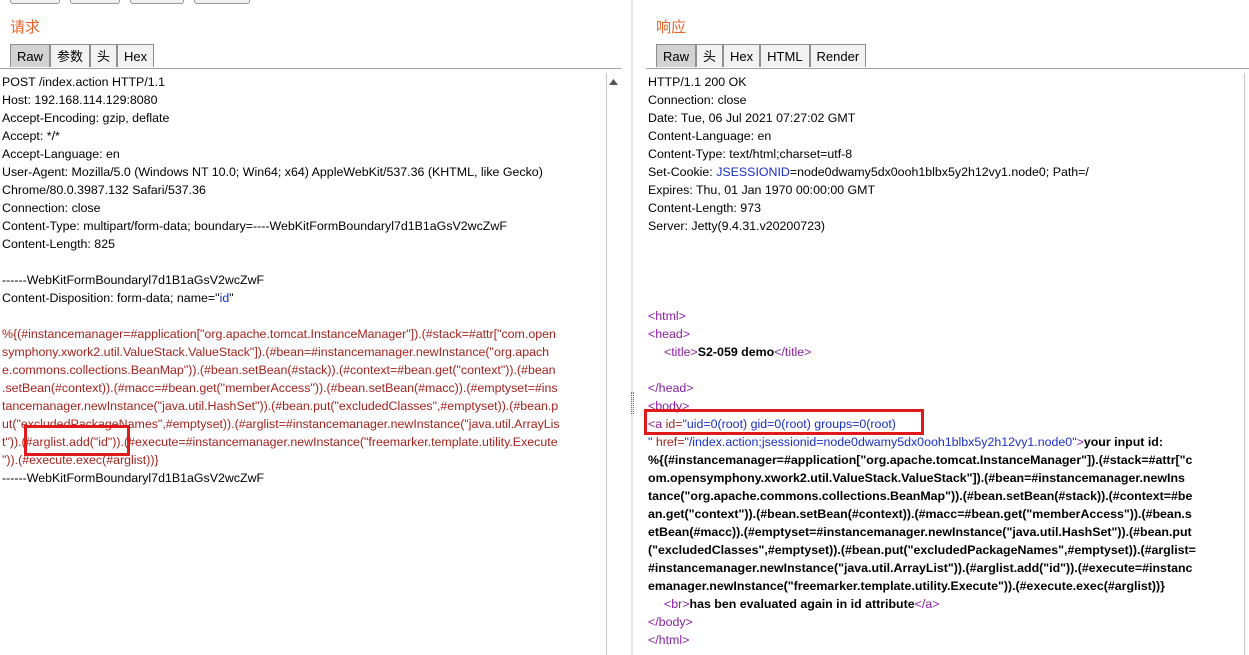 The width and height of the screenshot is (1249, 655). What do you see at coordinates (231, 298) in the screenshot?
I see `disposition-suffix: "` at bounding box center [231, 298].